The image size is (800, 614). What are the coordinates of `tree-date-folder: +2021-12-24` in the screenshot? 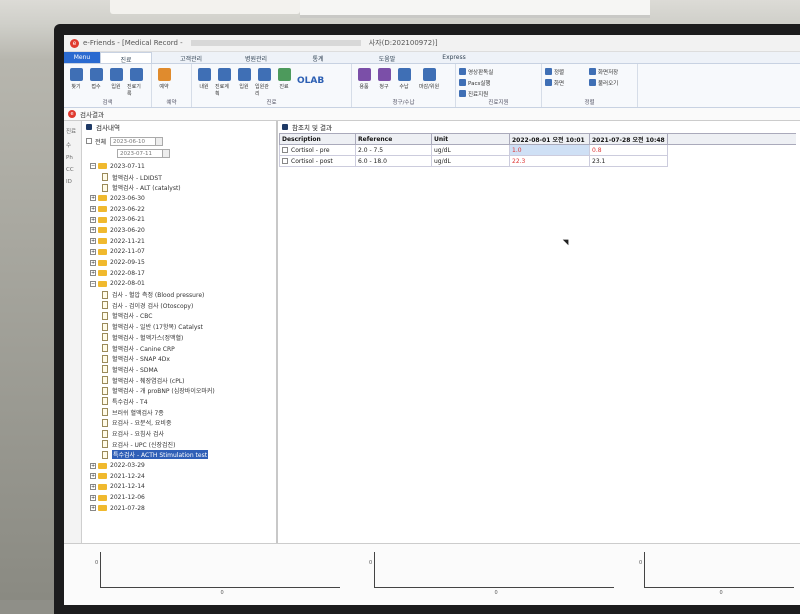 It's located at (183, 476).